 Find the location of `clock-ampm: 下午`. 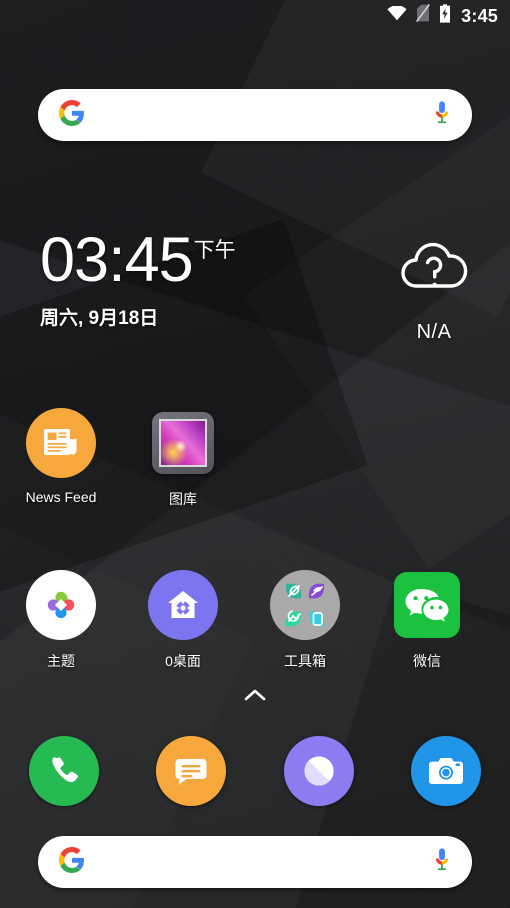

clock-ampm: 下午 is located at coordinates (214, 250).